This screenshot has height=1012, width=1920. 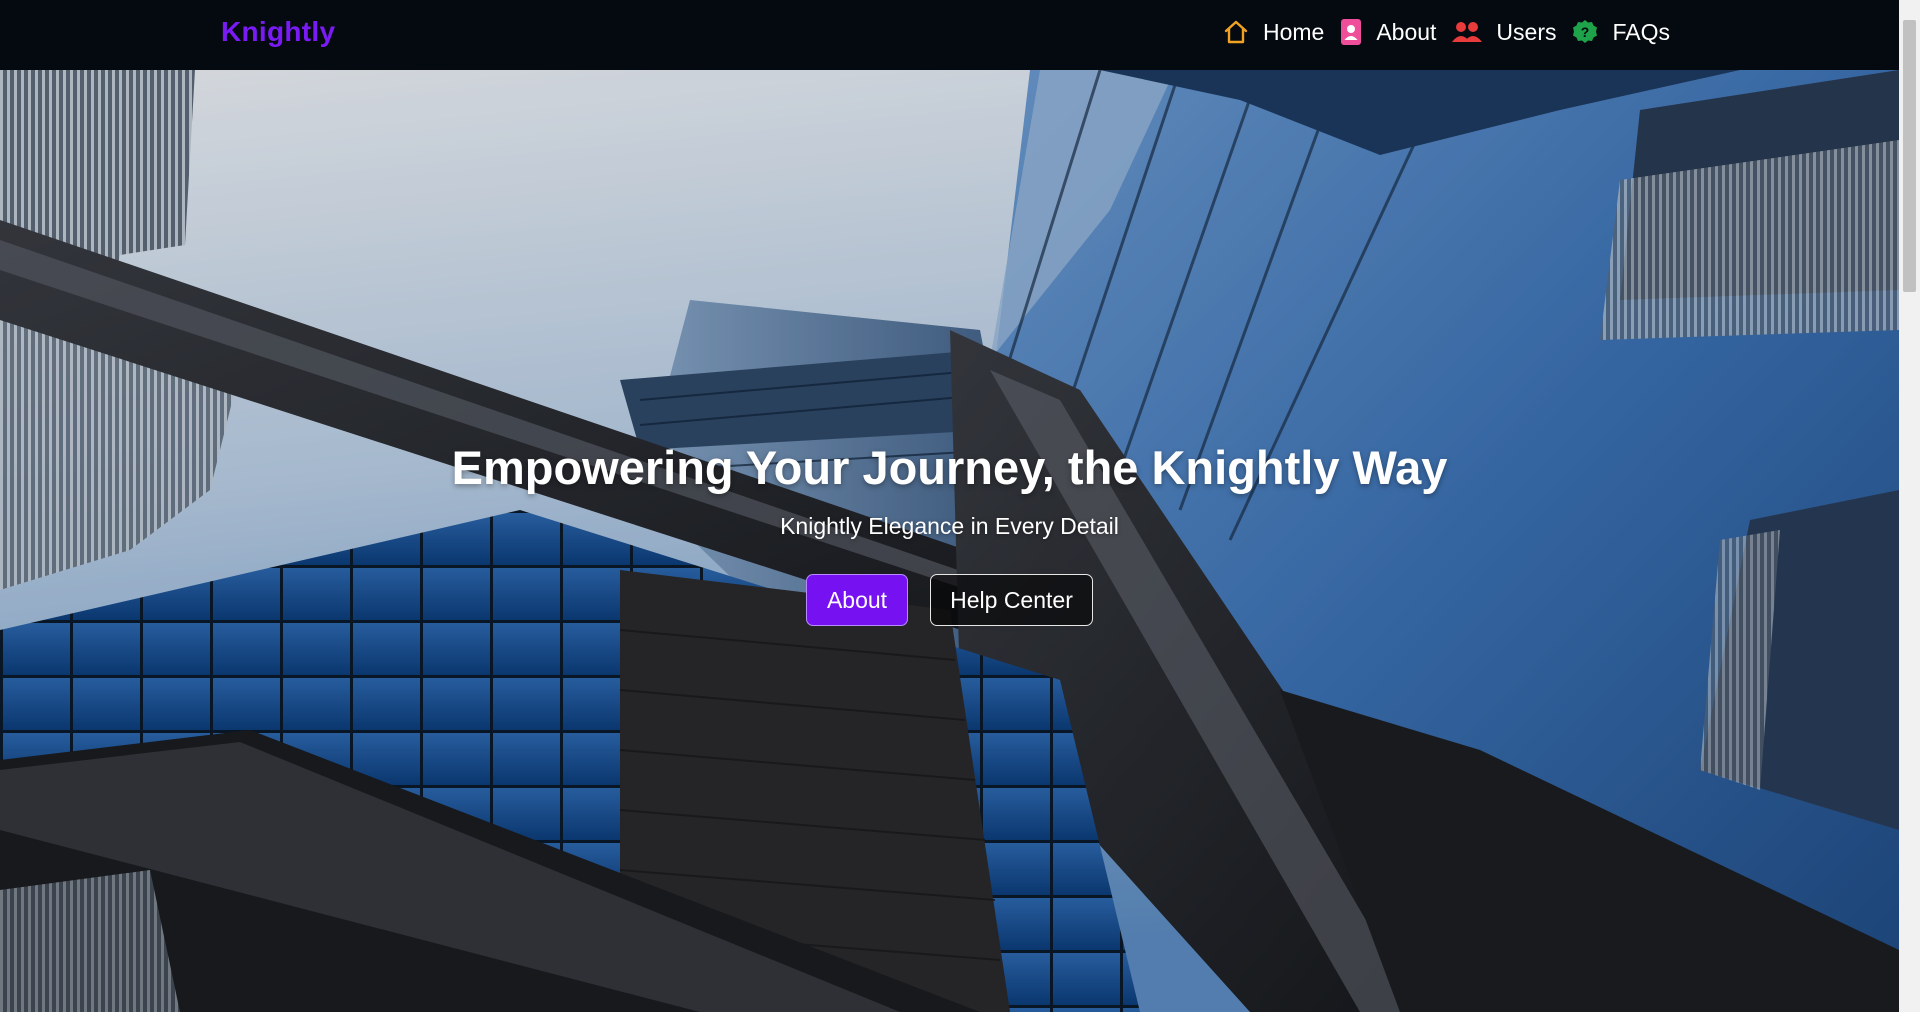 What do you see at coordinates (1406, 31) in the screenshot?
I see `nav-item-label: About` at bounding box center [1406, 31].